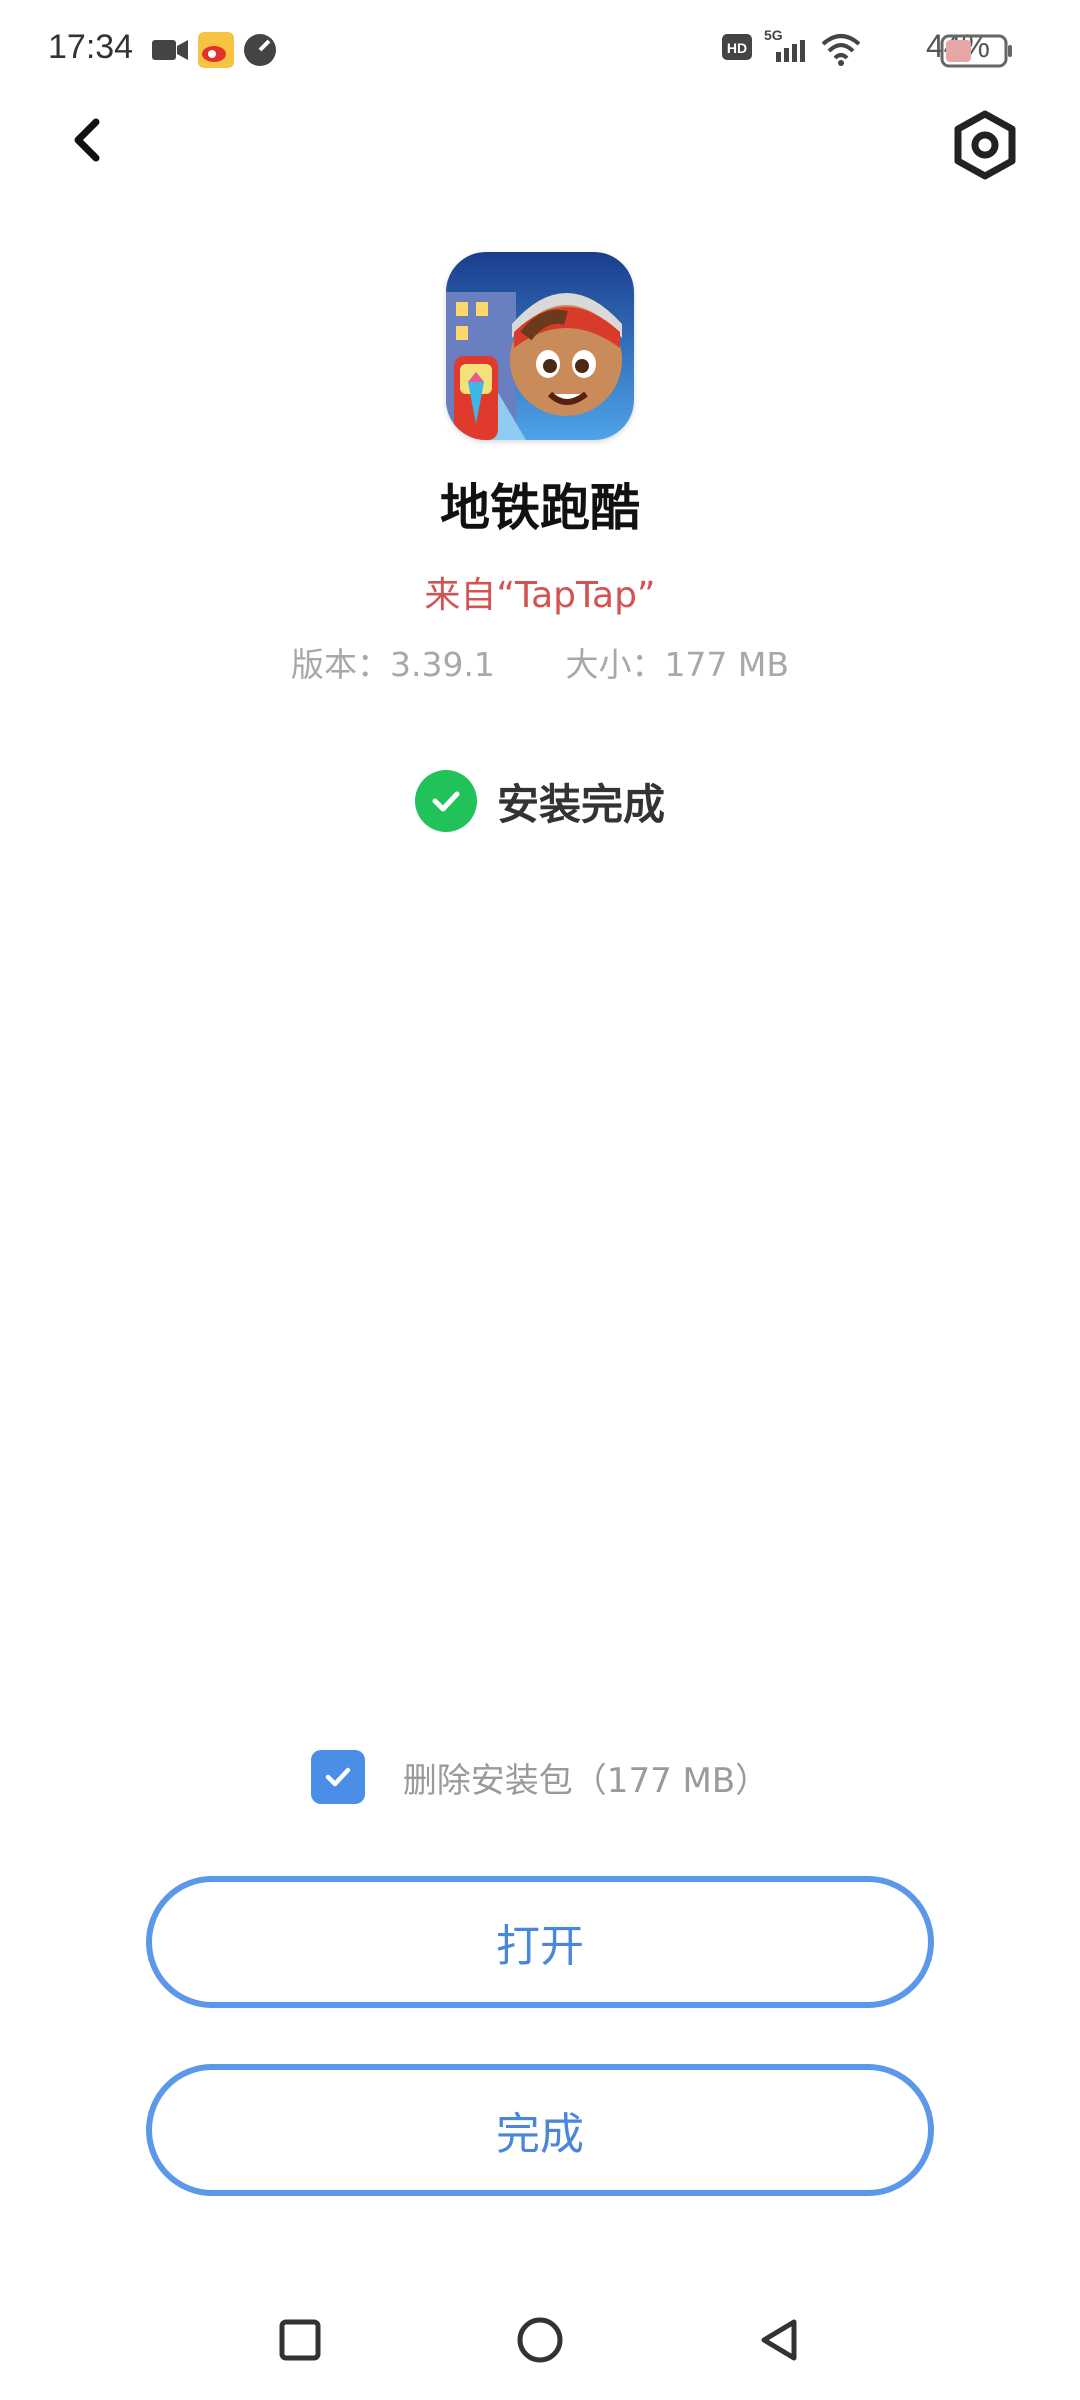 This screenshot has width=1080, height=2400. I want to click on back-arrow-icon, so click(87, 140).